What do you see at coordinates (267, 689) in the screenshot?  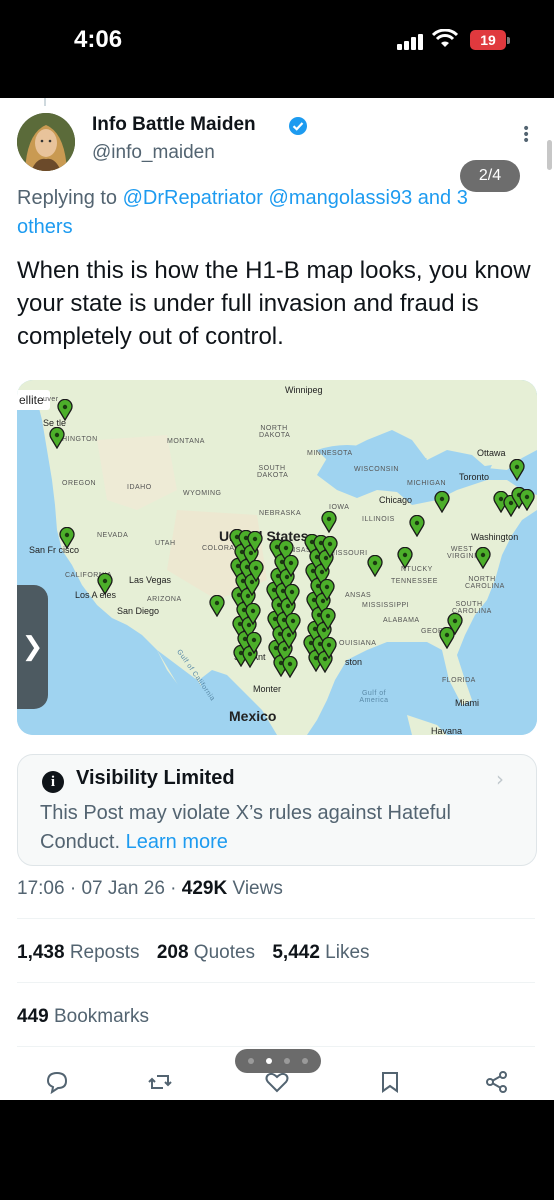 I see `map-label: Monter` at bounding box center [267, 689].